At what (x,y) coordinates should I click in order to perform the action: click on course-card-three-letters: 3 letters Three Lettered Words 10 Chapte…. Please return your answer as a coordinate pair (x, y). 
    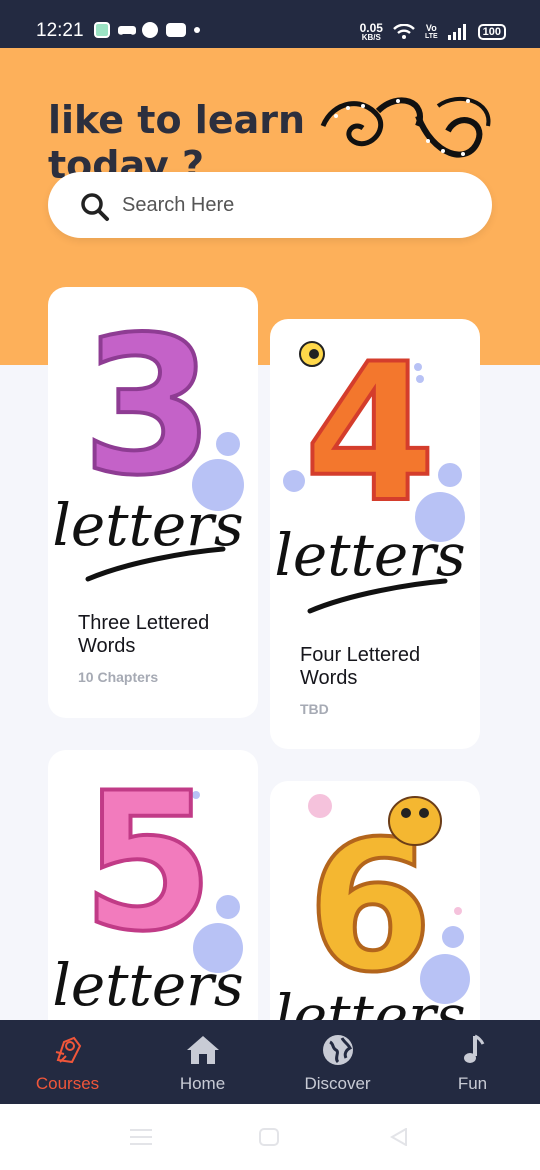
    Looking at the image, I should click on (153, 502).